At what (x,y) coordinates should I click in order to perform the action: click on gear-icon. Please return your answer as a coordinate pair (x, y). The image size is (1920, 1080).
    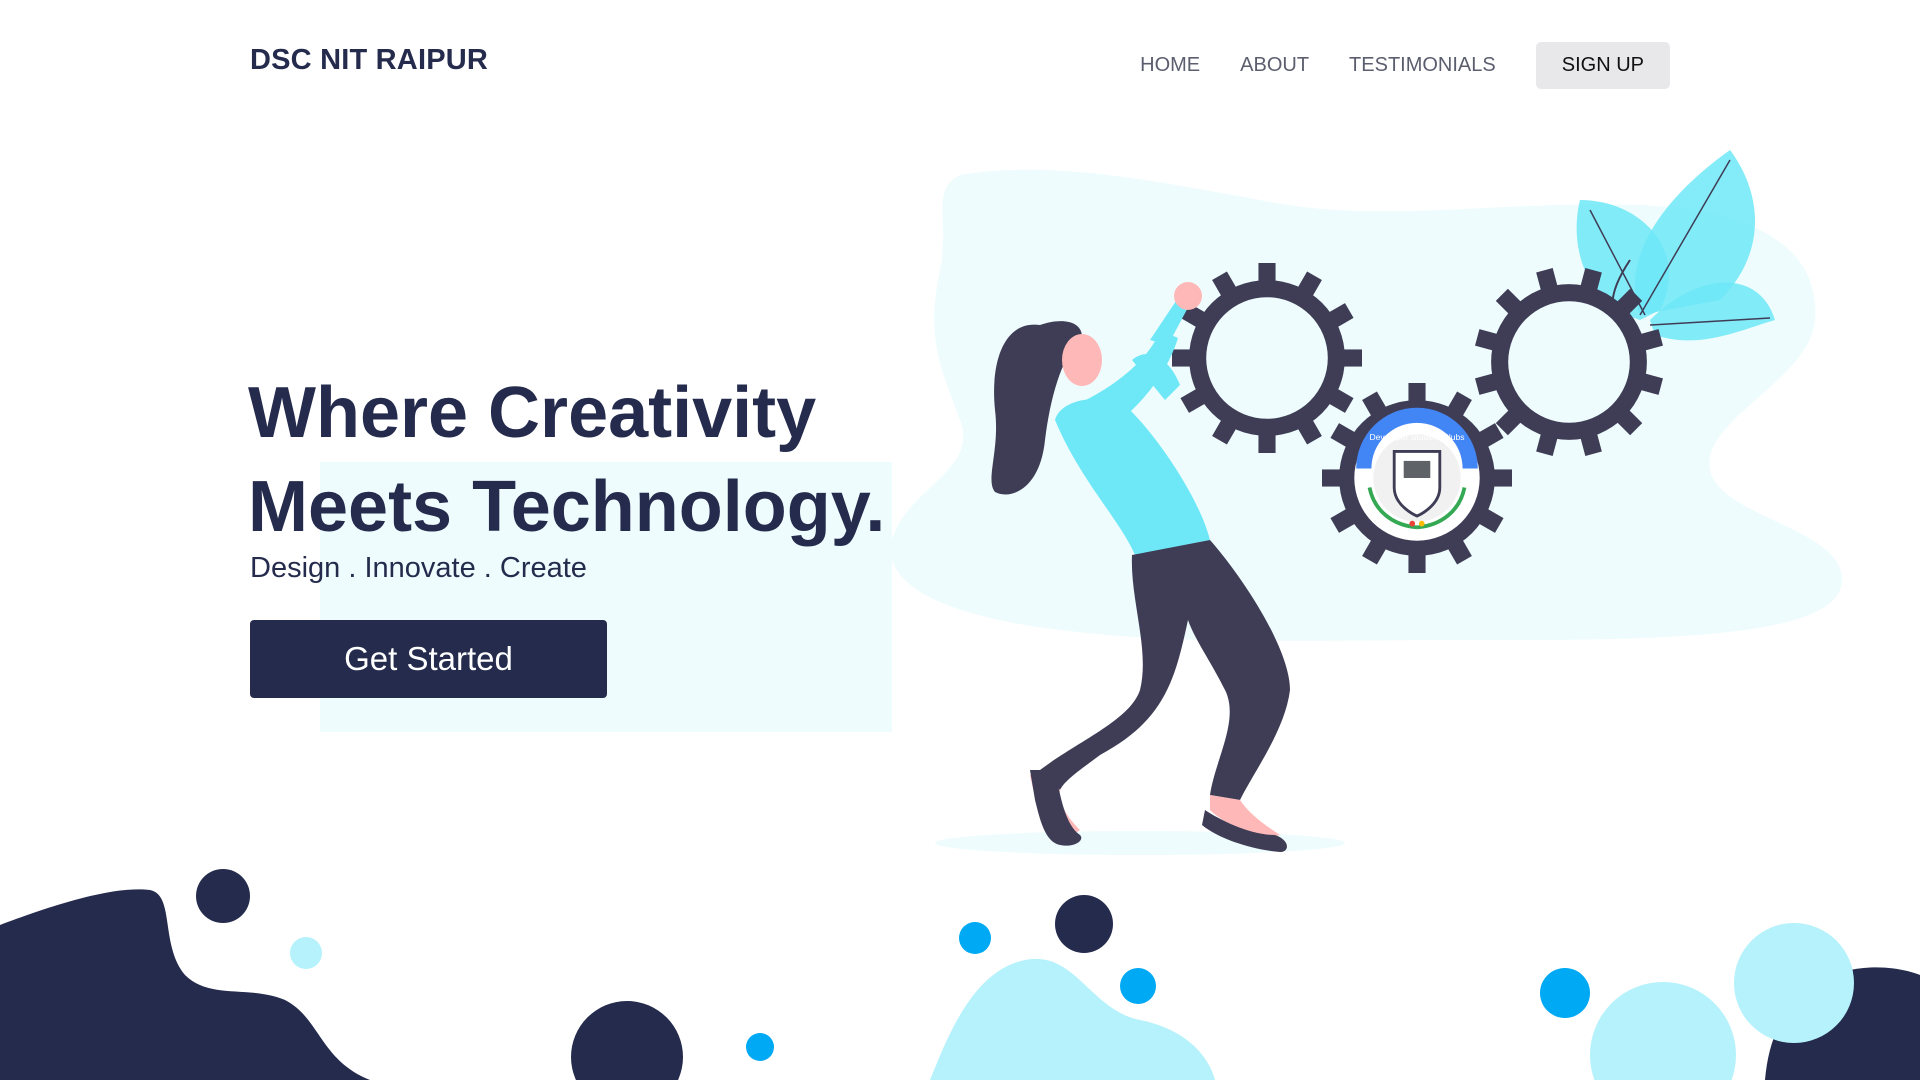
    Looking at the image, I should click on (1569, 362).